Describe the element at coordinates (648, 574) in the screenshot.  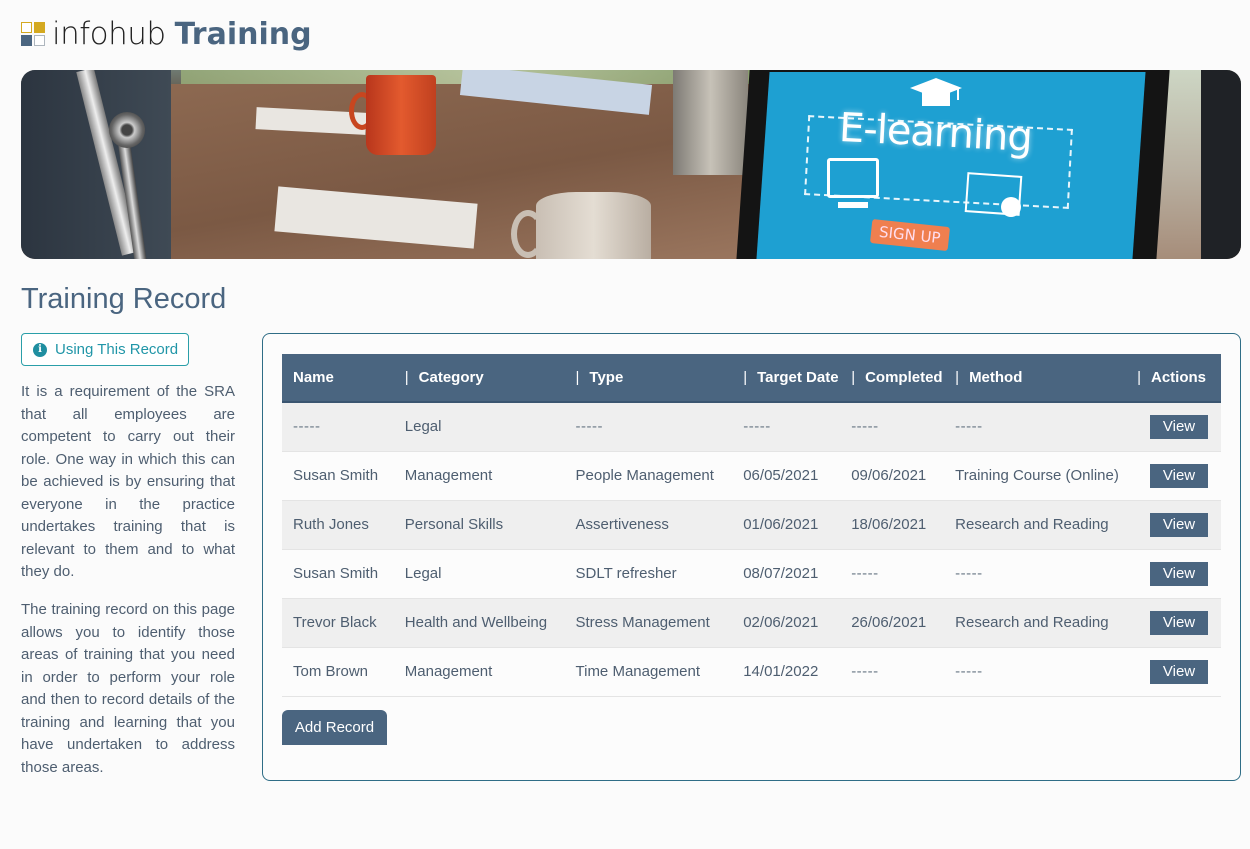
I see `cell-type: SDLT refresher` at that location.